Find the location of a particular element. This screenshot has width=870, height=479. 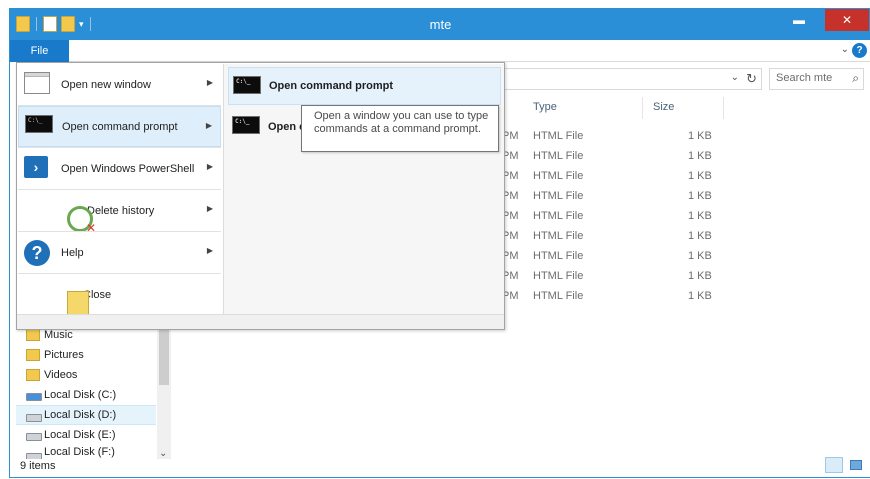

system-disk-icon is located at coordinates (34, 397).